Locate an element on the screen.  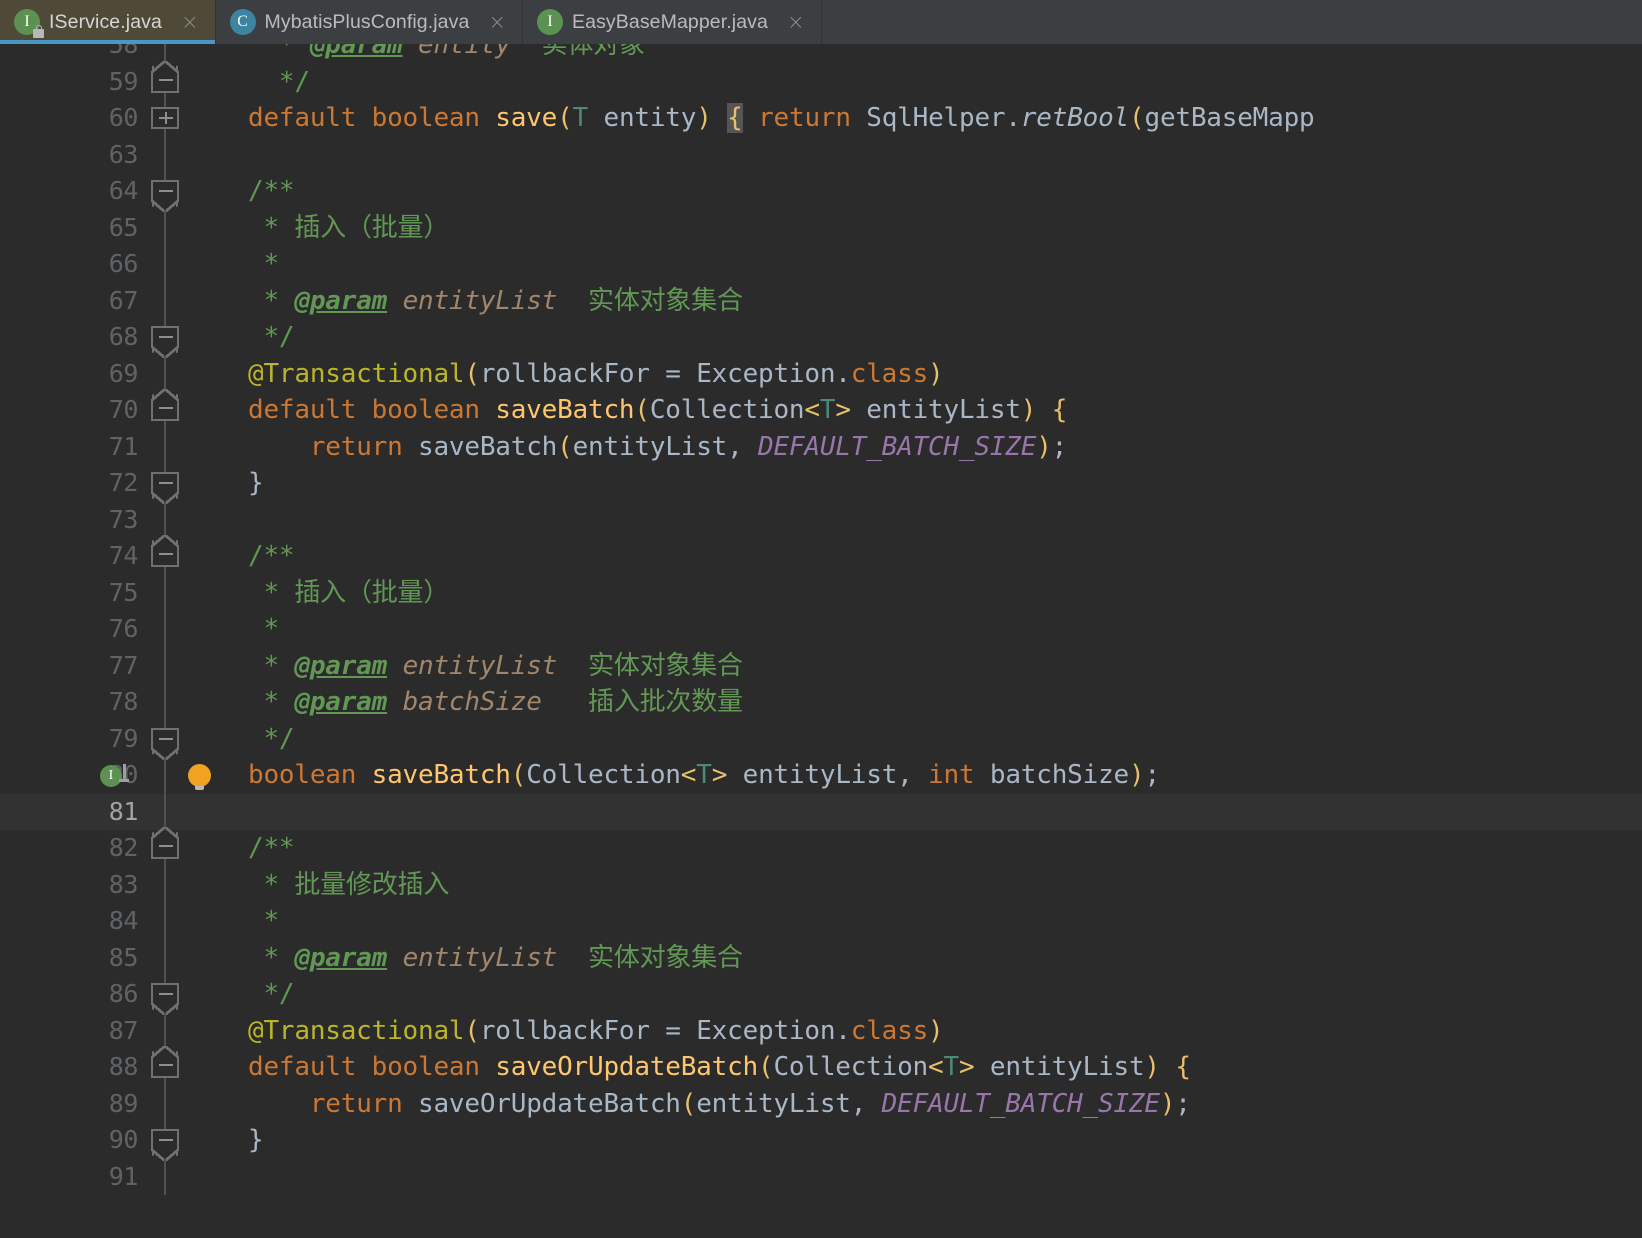
line-number: 87 is located at coordinates (123, 1030).